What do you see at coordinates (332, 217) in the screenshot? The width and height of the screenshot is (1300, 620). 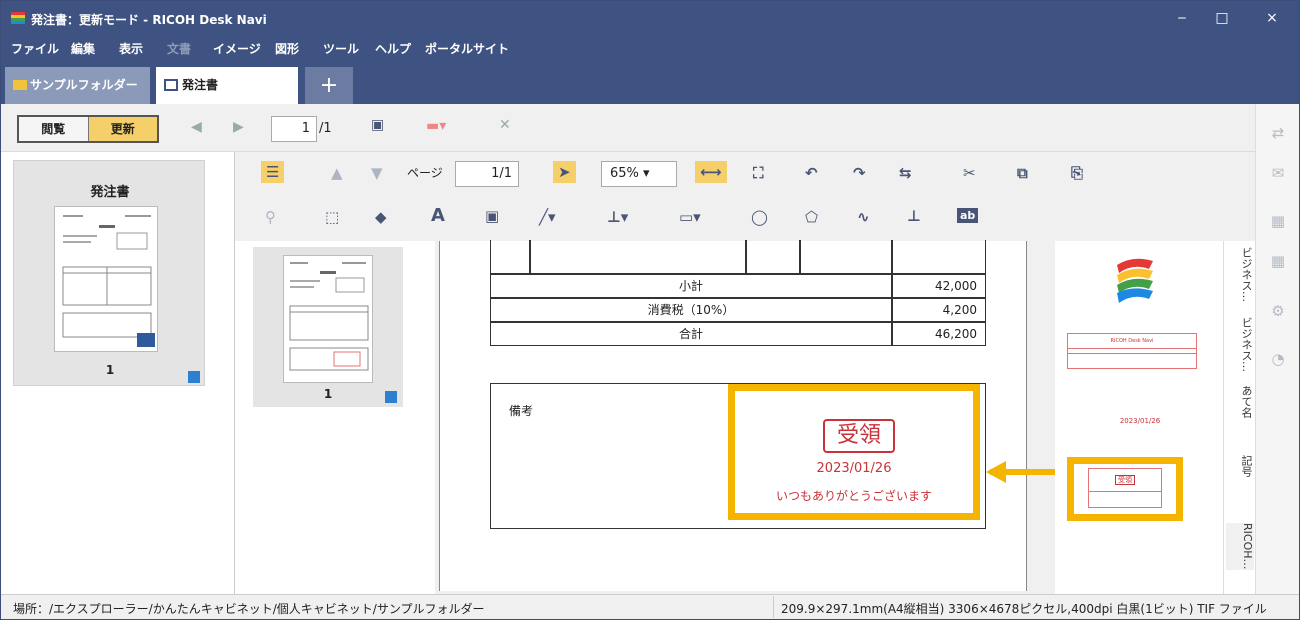 I see `selection-rect-icon: ⬚` at bounding box center [332, 217].